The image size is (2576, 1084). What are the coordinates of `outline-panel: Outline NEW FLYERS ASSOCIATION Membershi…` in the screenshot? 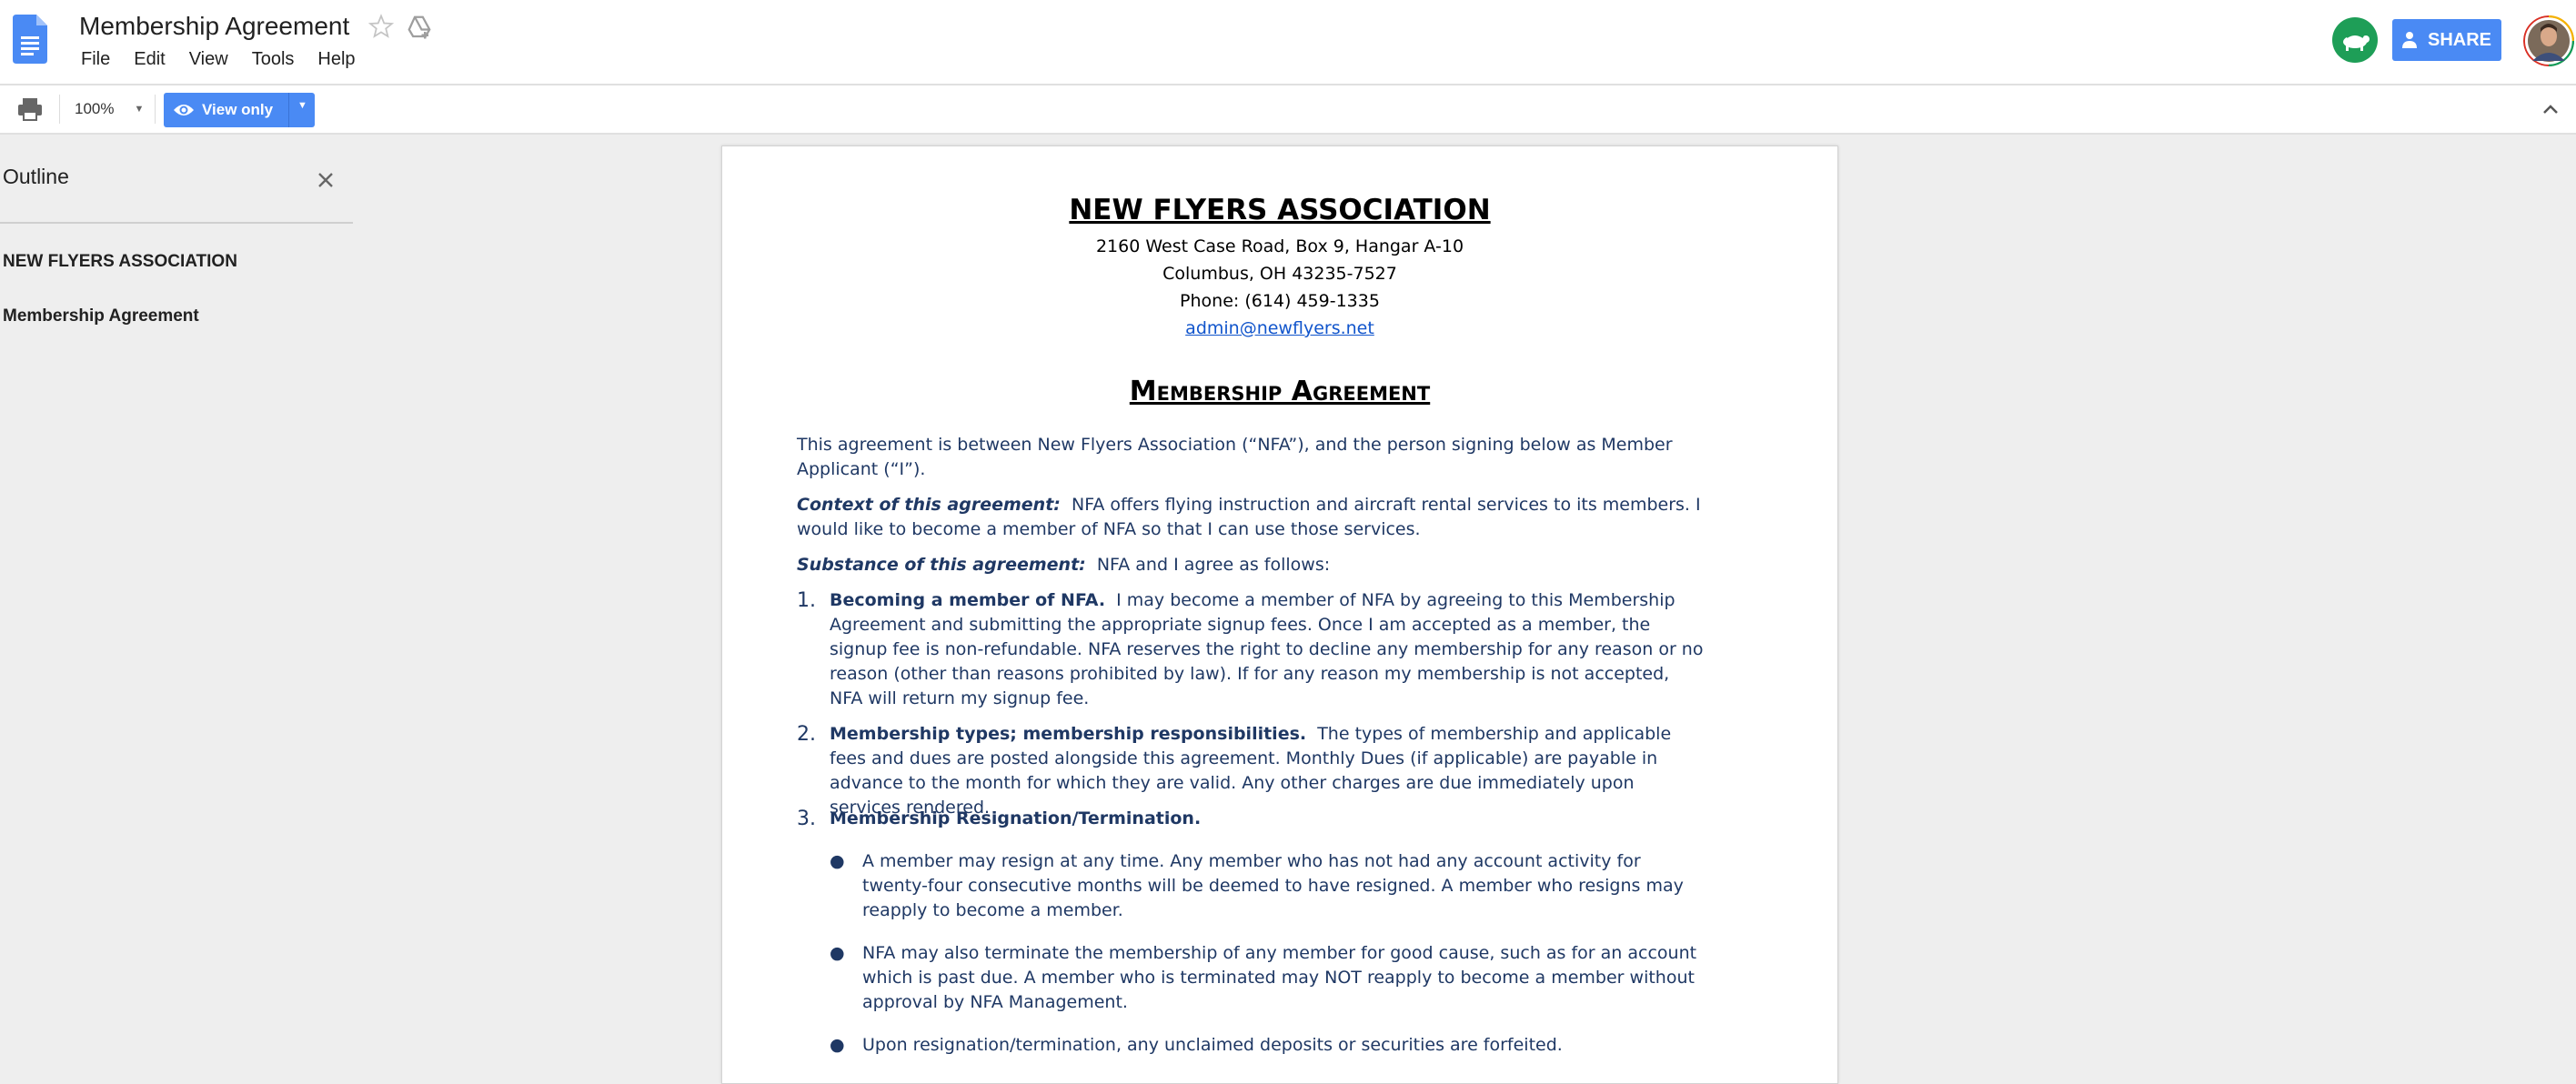 It's located at (176, 602).